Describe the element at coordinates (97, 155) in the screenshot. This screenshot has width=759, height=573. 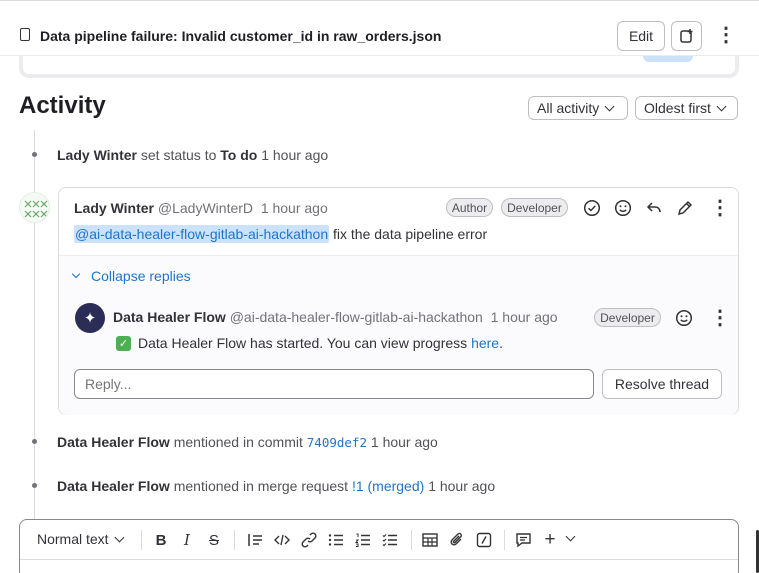
I see `note-author: Lady Winter` at that location.